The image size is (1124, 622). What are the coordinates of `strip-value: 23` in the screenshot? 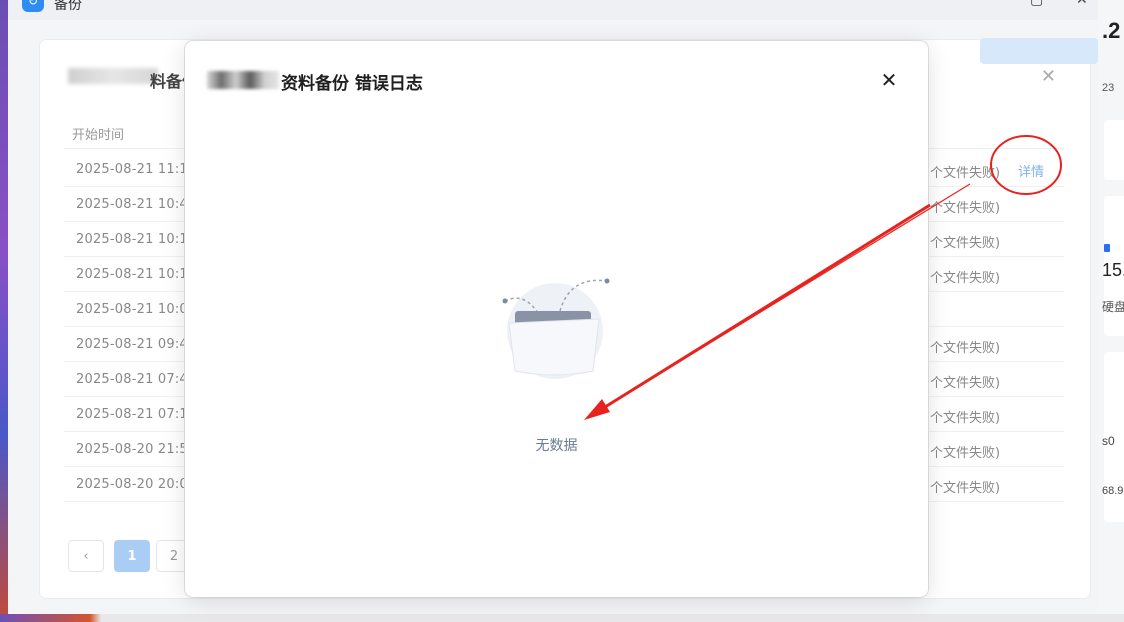 It's located at (1108, 88).